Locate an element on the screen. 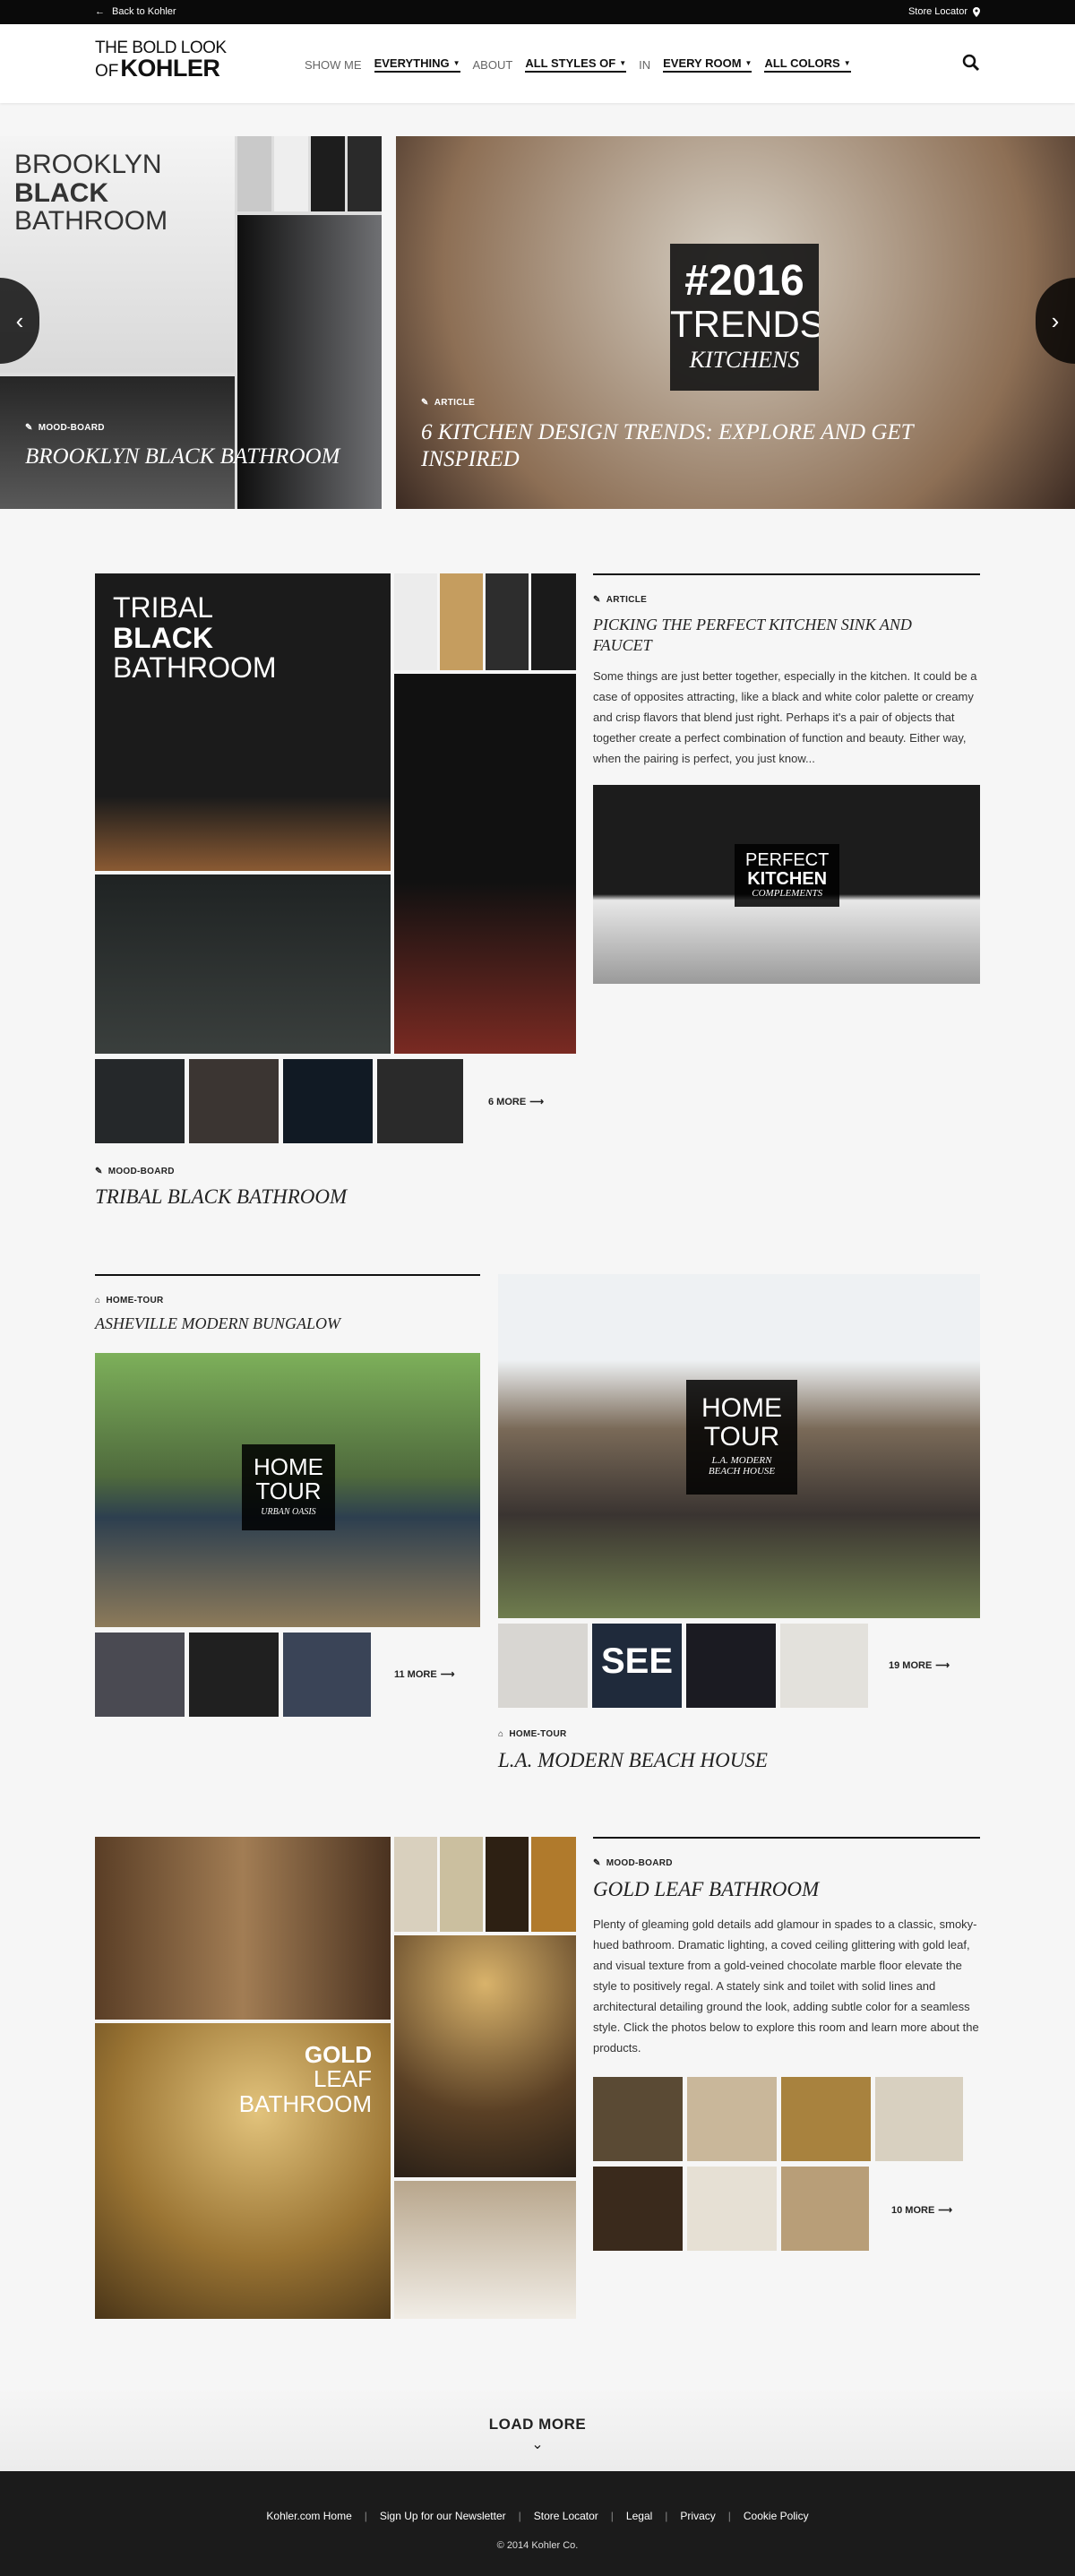  filter-room-dropdown: EVERY ROOM ▼ is located at coordinates (707, 64).